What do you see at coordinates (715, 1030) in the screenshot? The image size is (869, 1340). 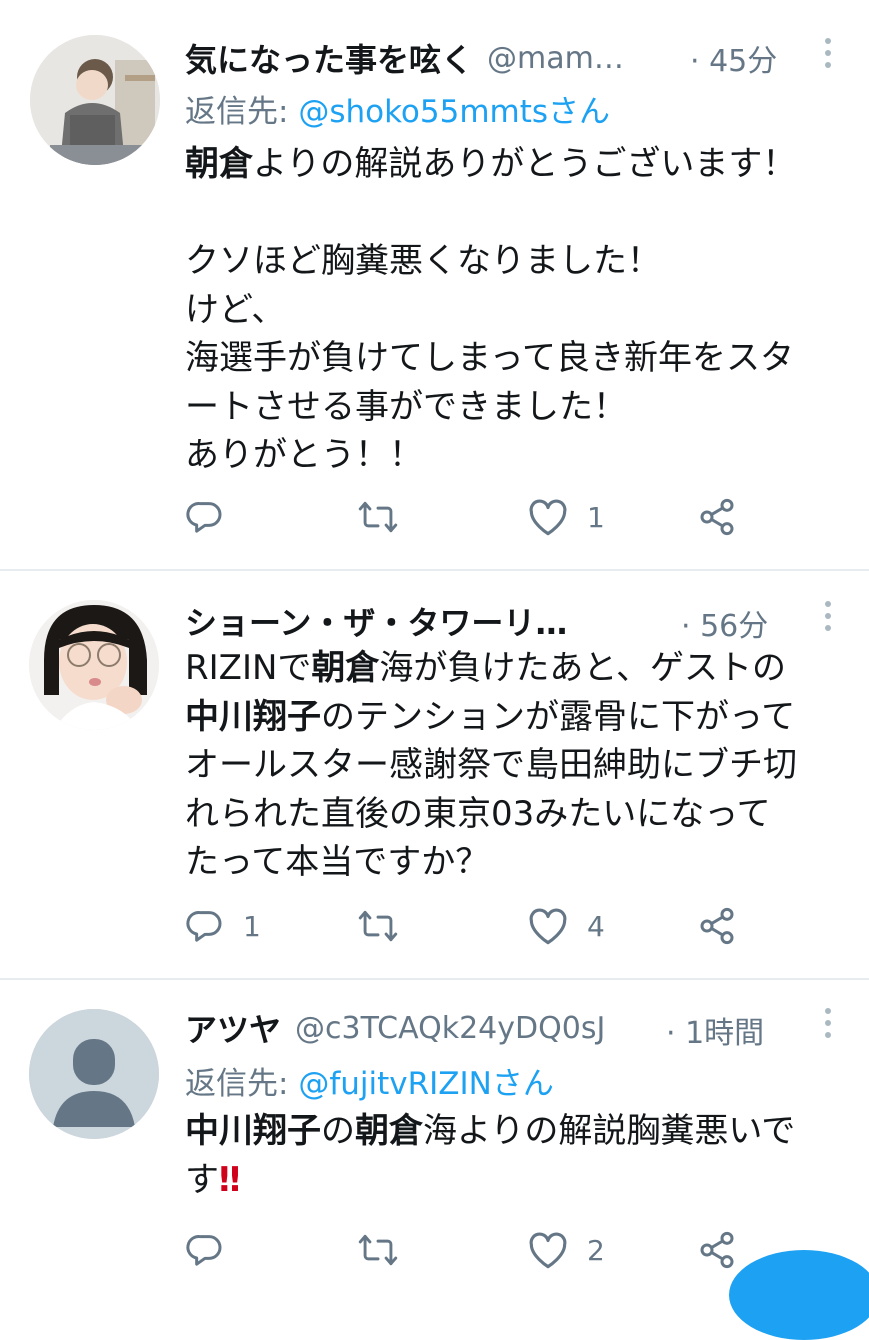 I see `tweet-time: · 1時間` at bounding box center [715, 1030].